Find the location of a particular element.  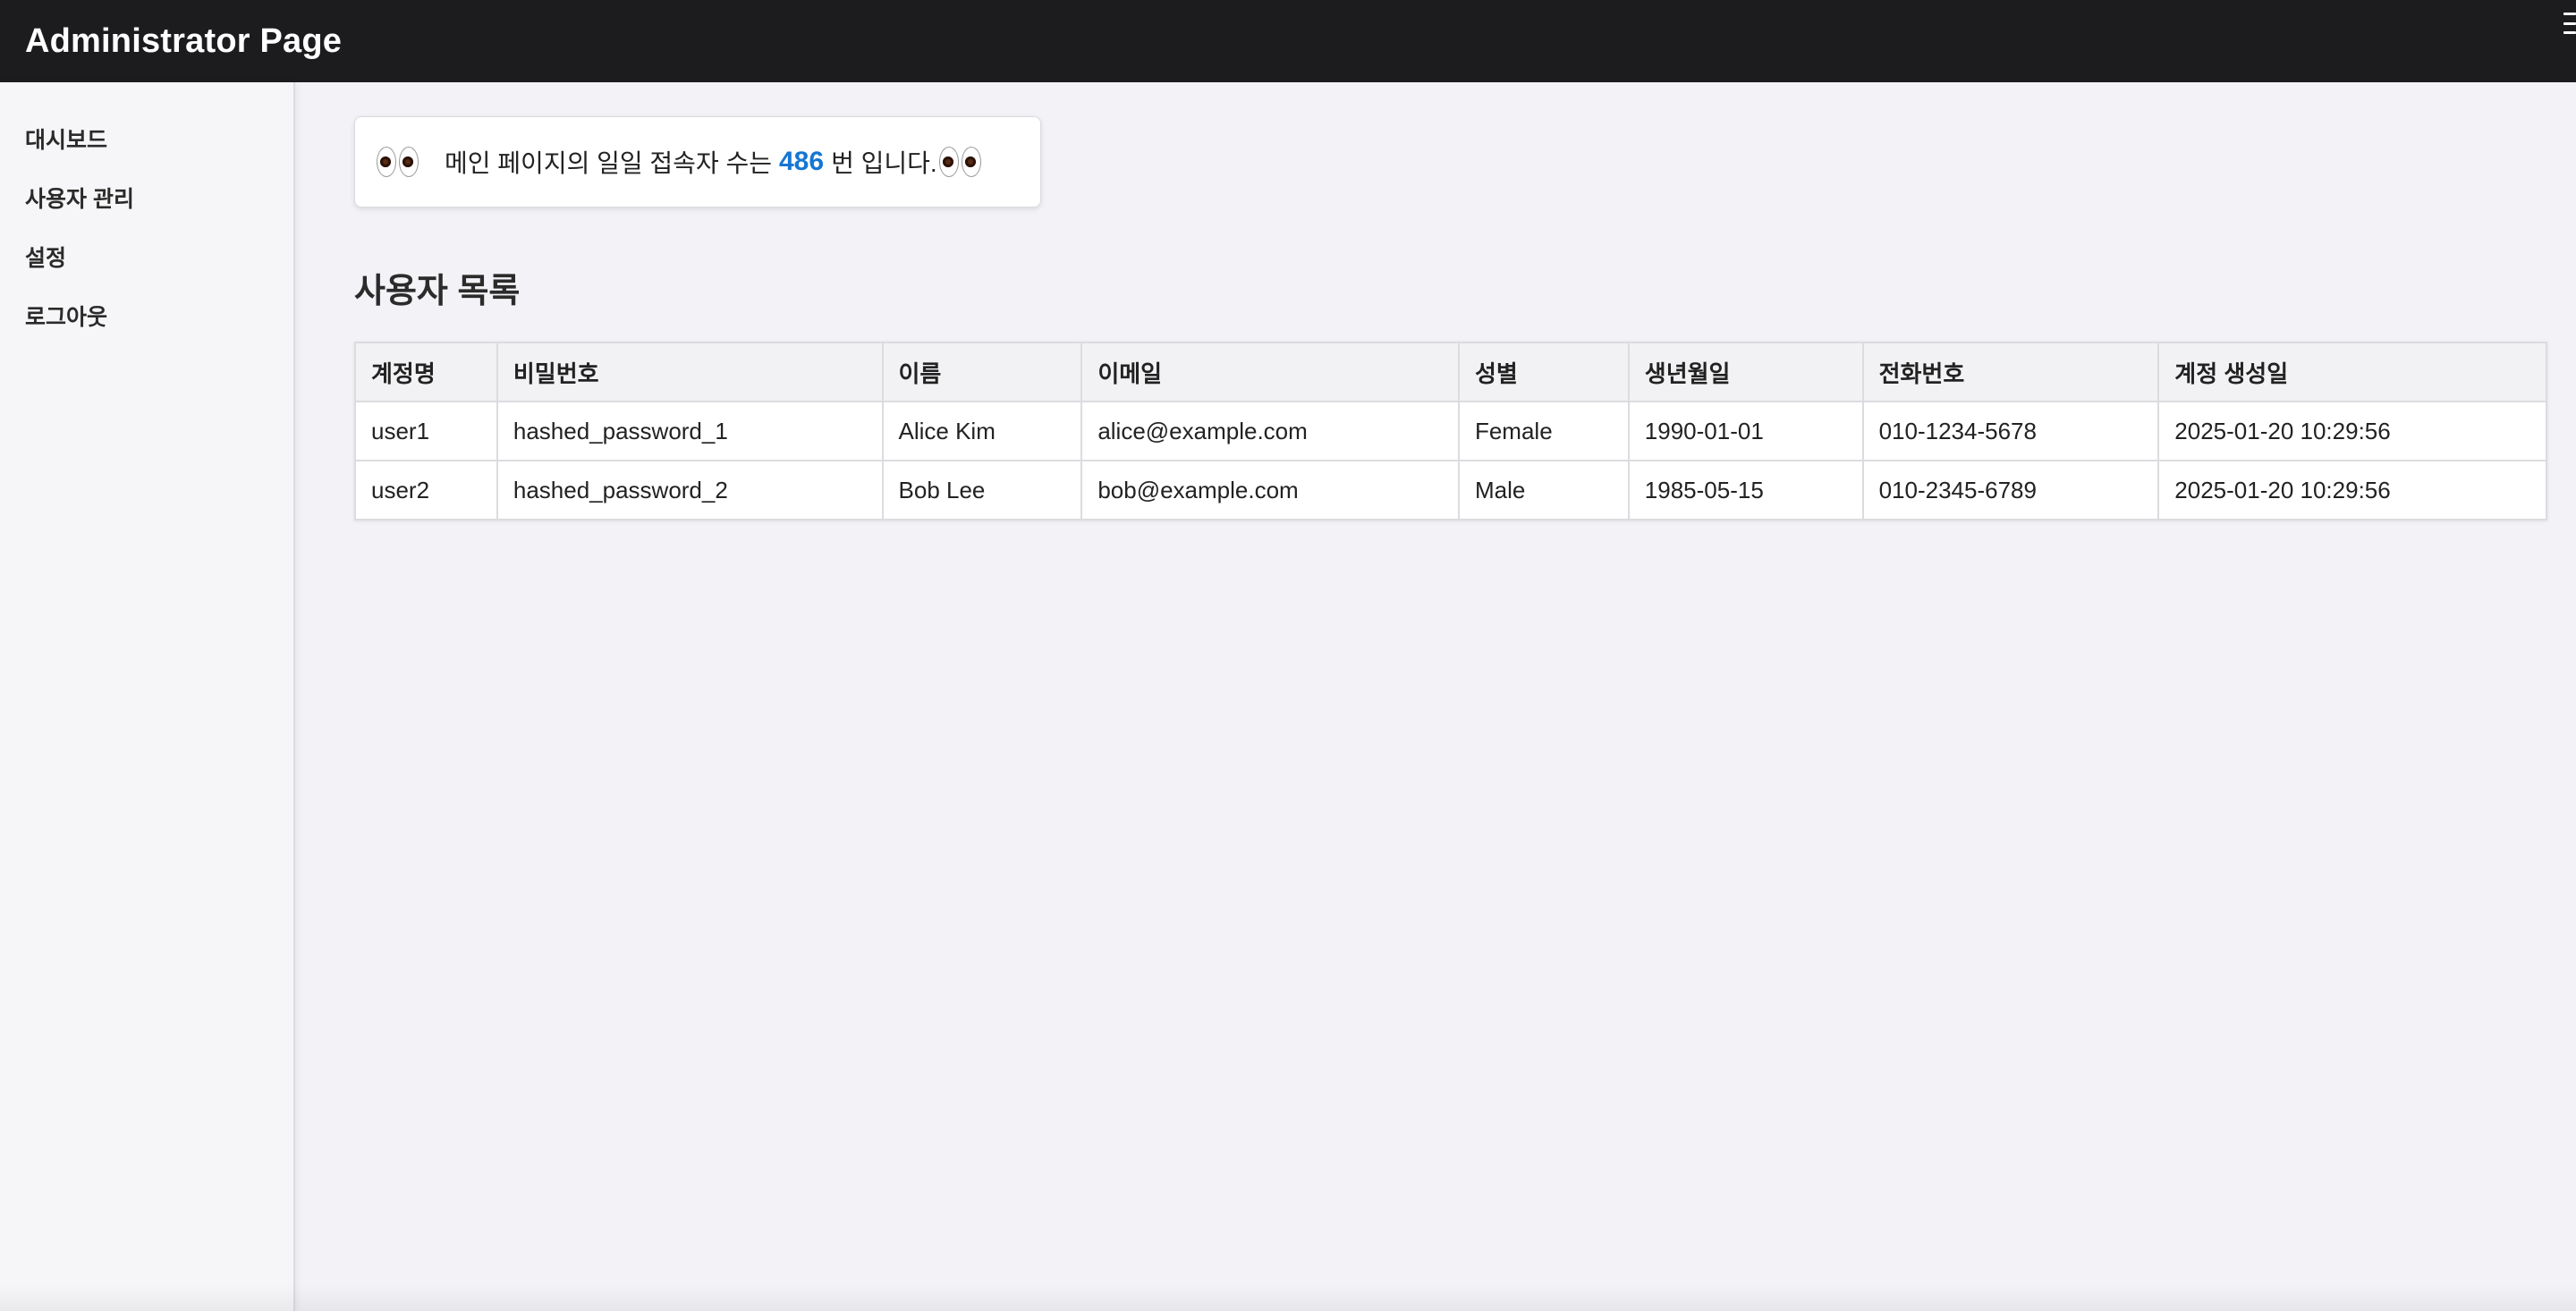

cell-password: hashed_password_2 is located at coordinates (690, 490).